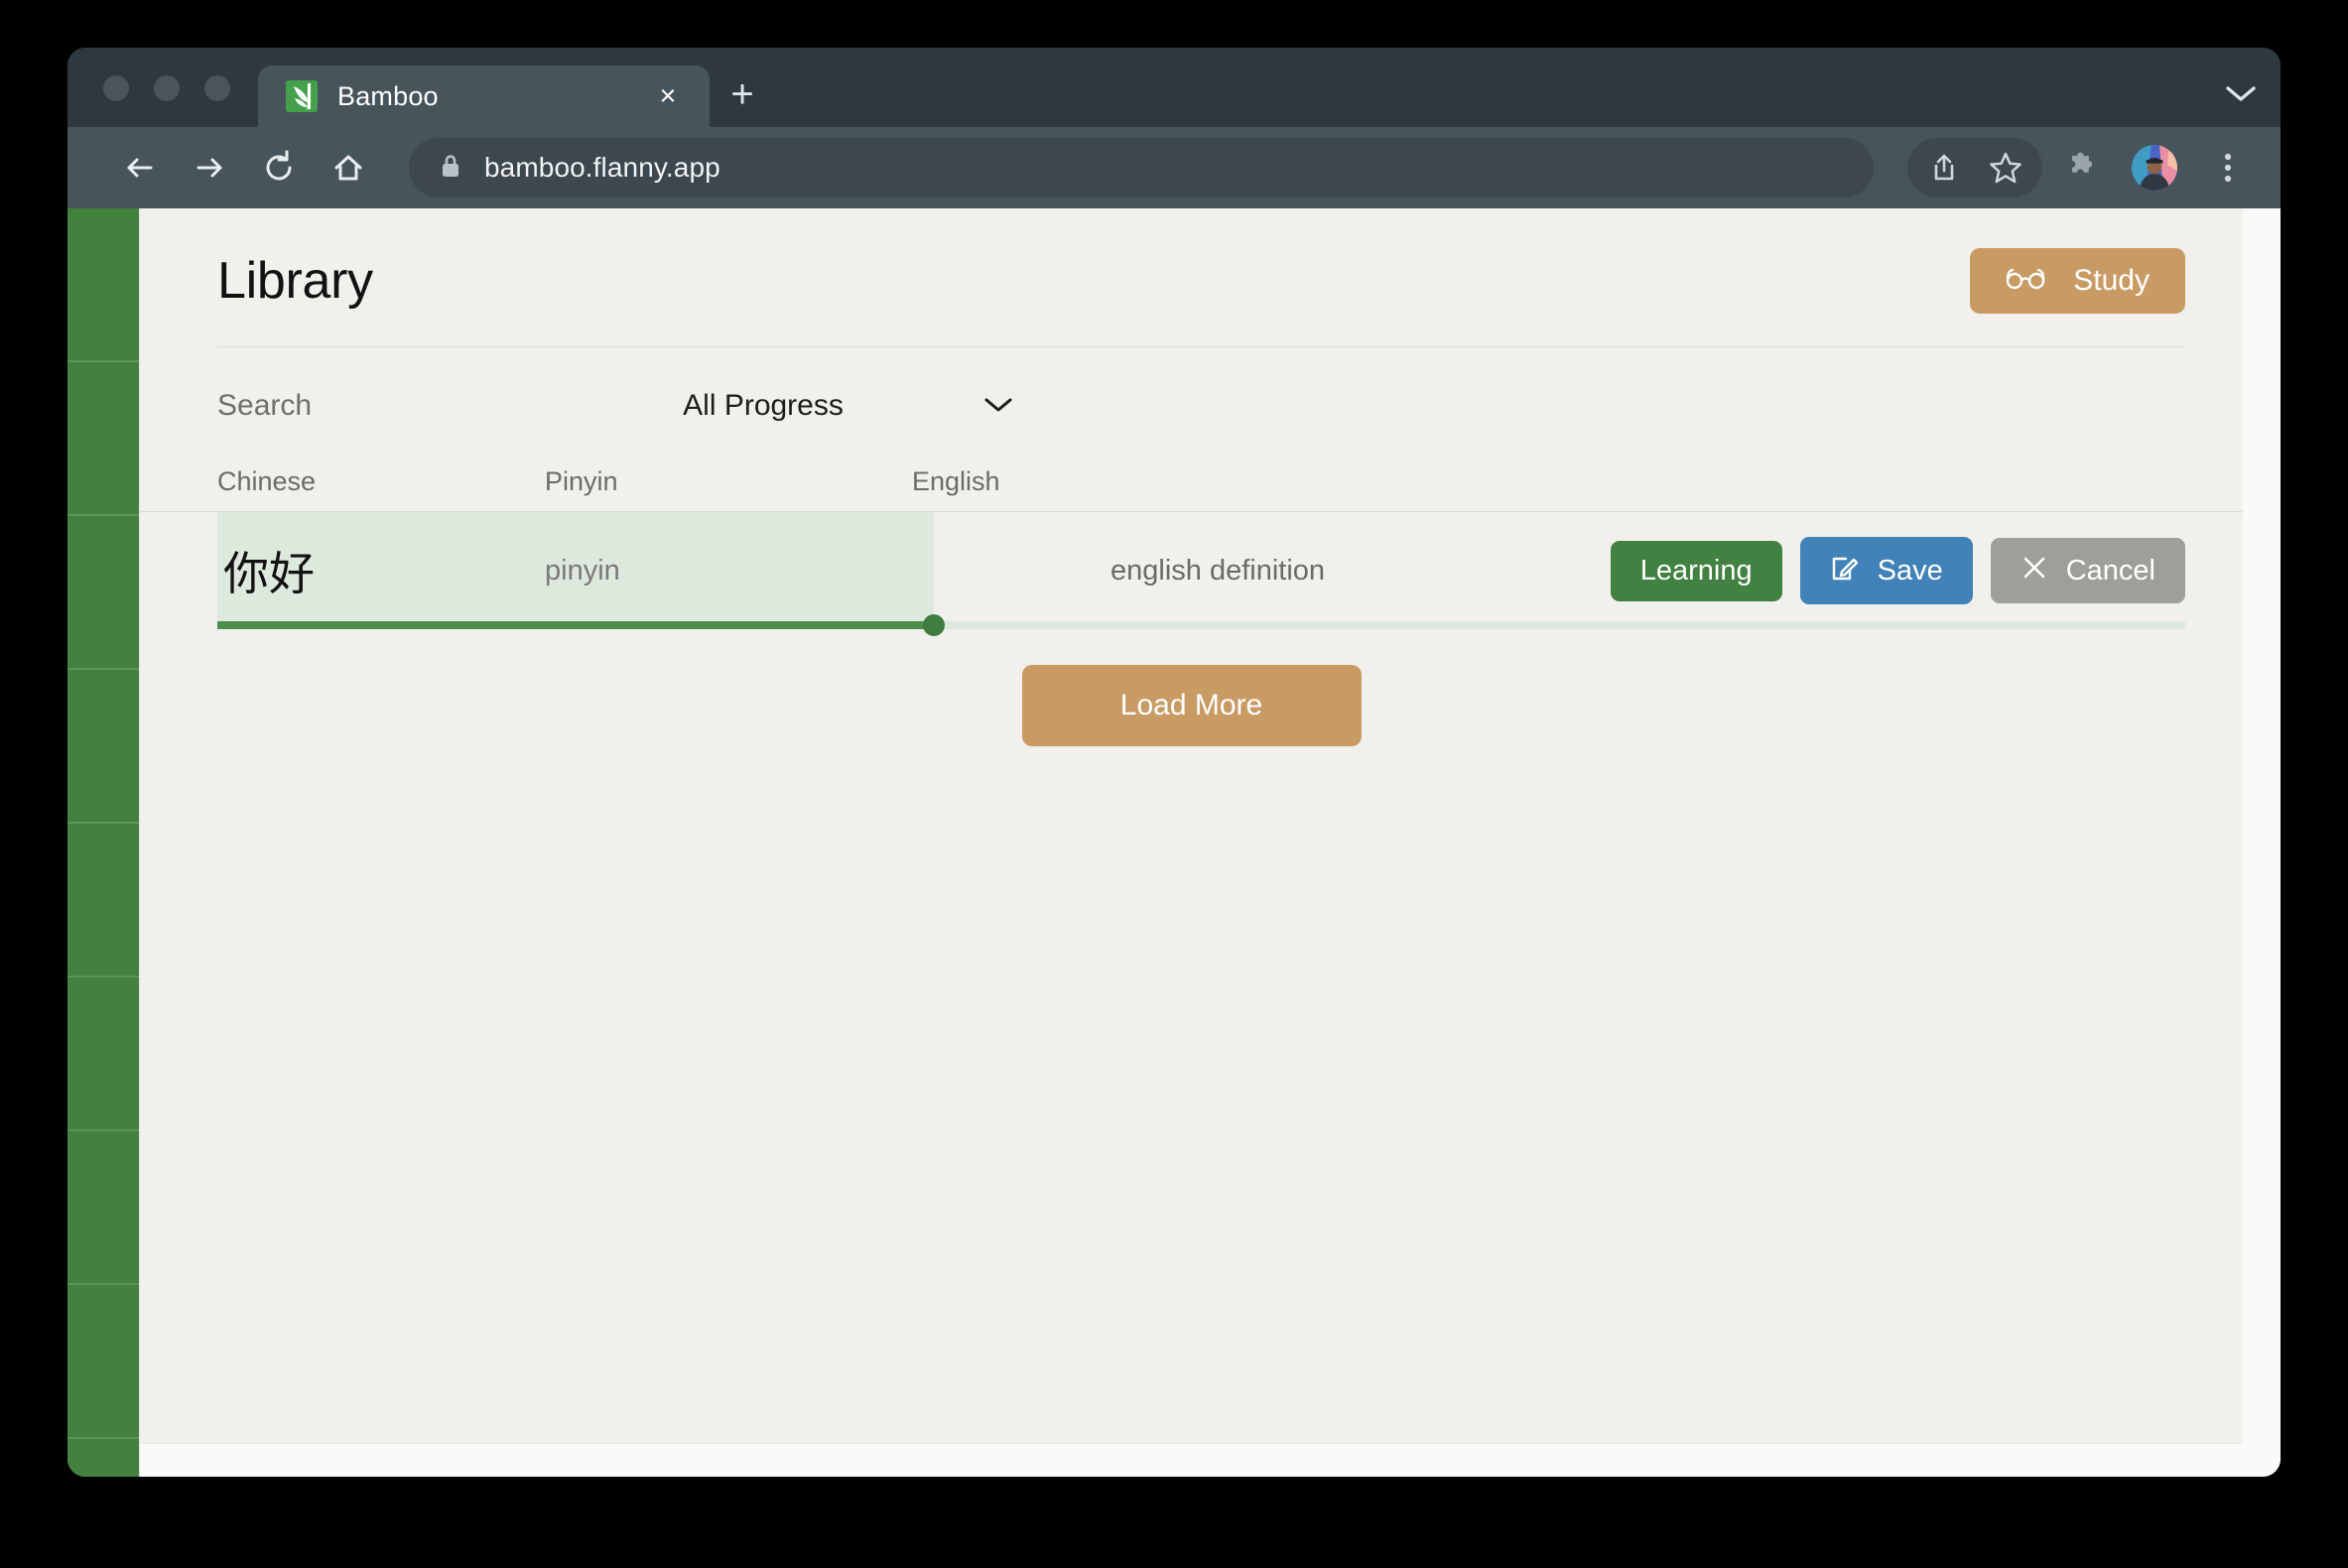  Describe the element at coordinates (279, 167) in the screenshot. I see `reload-icon` at that location.